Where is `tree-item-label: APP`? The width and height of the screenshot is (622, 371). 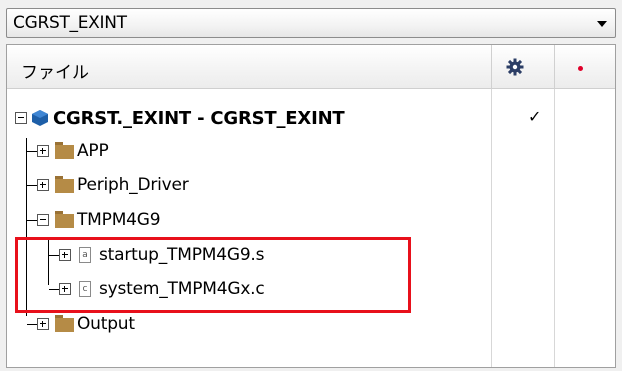 tree-item-label: APP is located at coordinates (93, 151).